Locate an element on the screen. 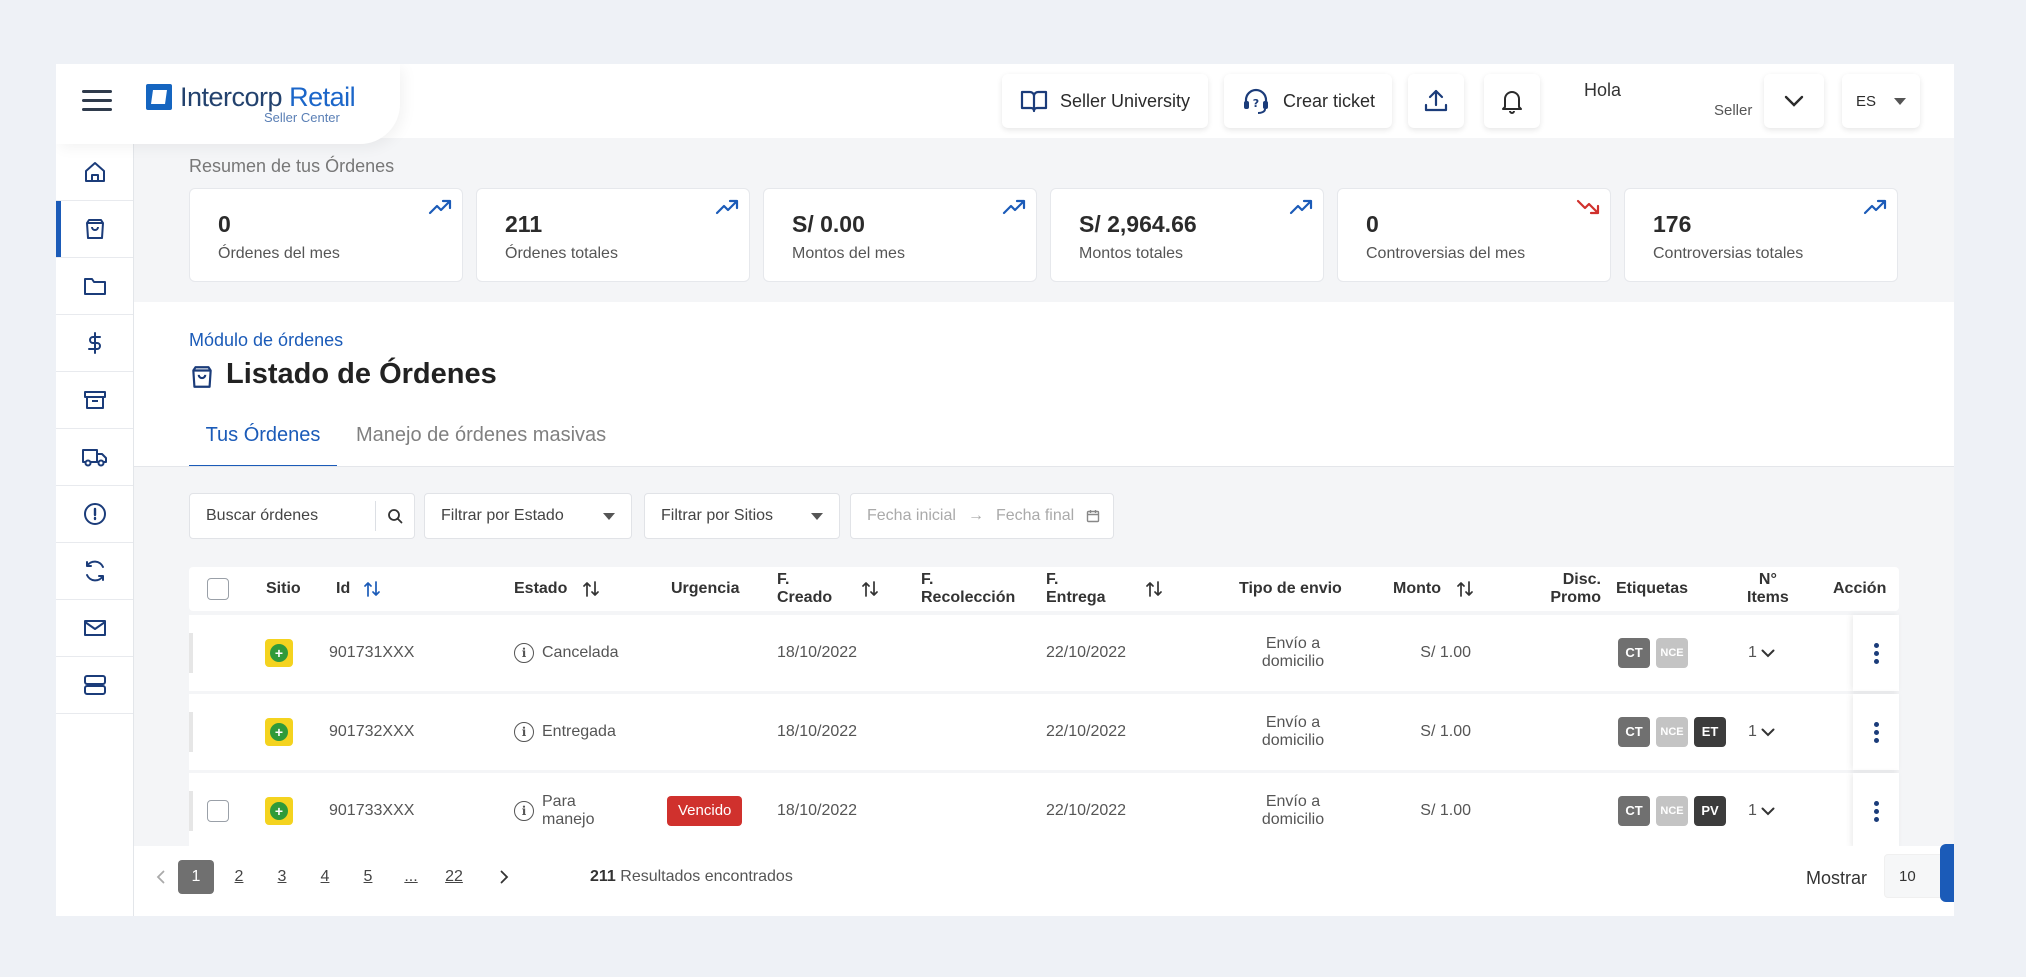 Image resolution: width=2026 pixels, height=977 pixels. sidebar-item-files is located at coordinates (94, 286).